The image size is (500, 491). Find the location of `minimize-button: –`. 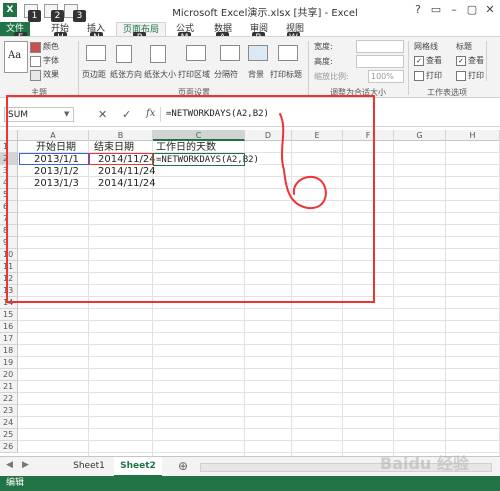

minimize-button: – is located at coordinates (454, 10).